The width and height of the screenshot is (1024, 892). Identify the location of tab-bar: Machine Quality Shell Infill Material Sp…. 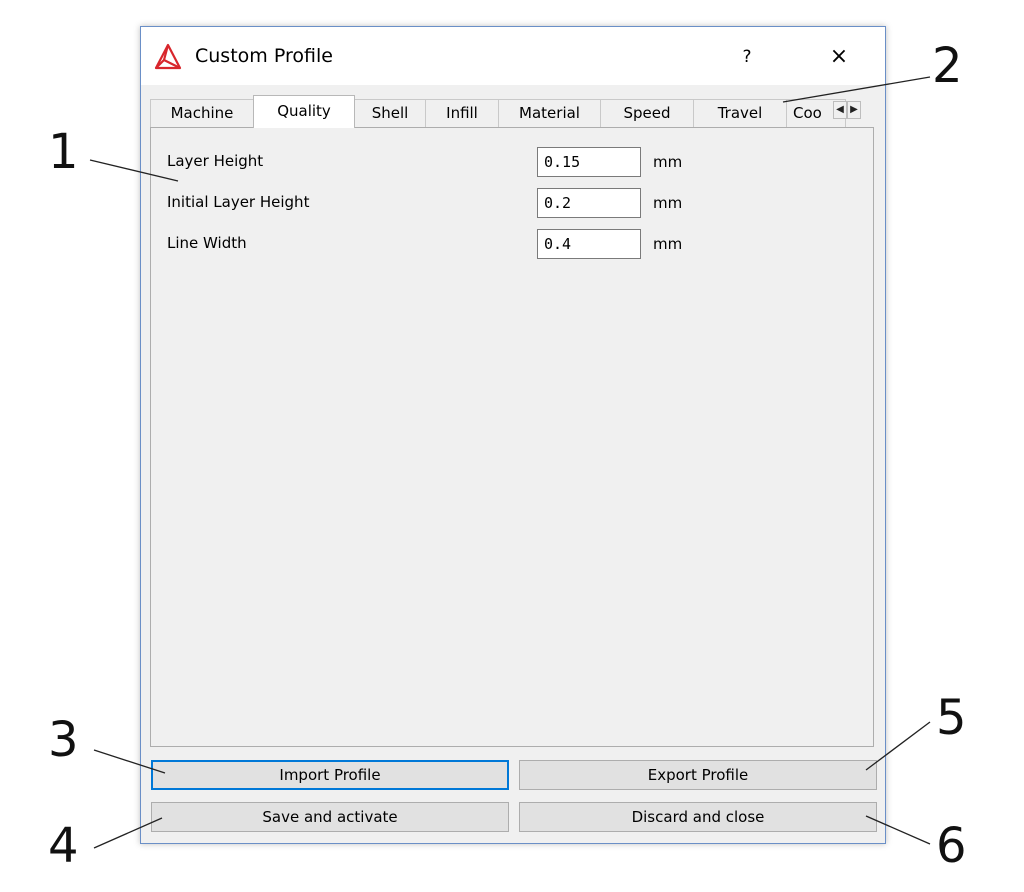
(513, 111).